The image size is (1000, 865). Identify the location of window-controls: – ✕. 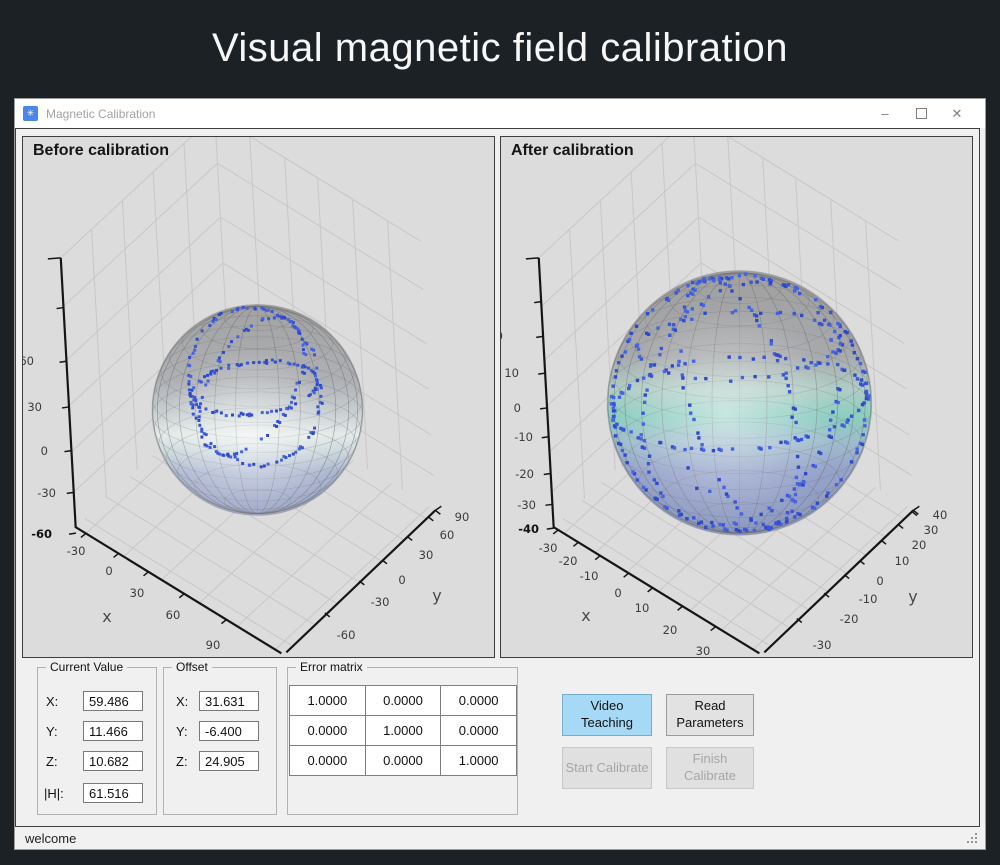
(921, 113).